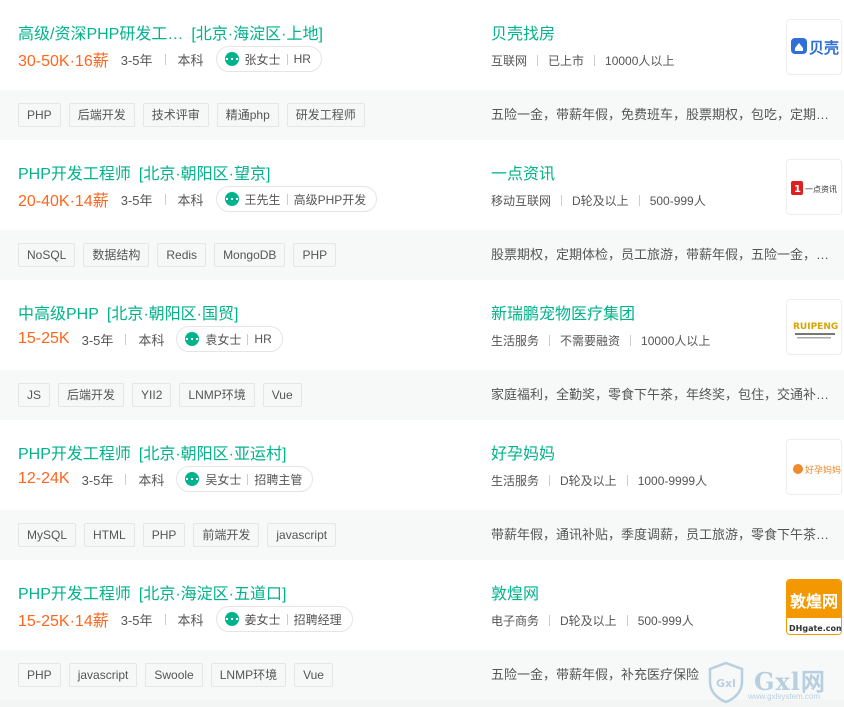  I want to click on skill-tag: MySQL, so click(47, 535).